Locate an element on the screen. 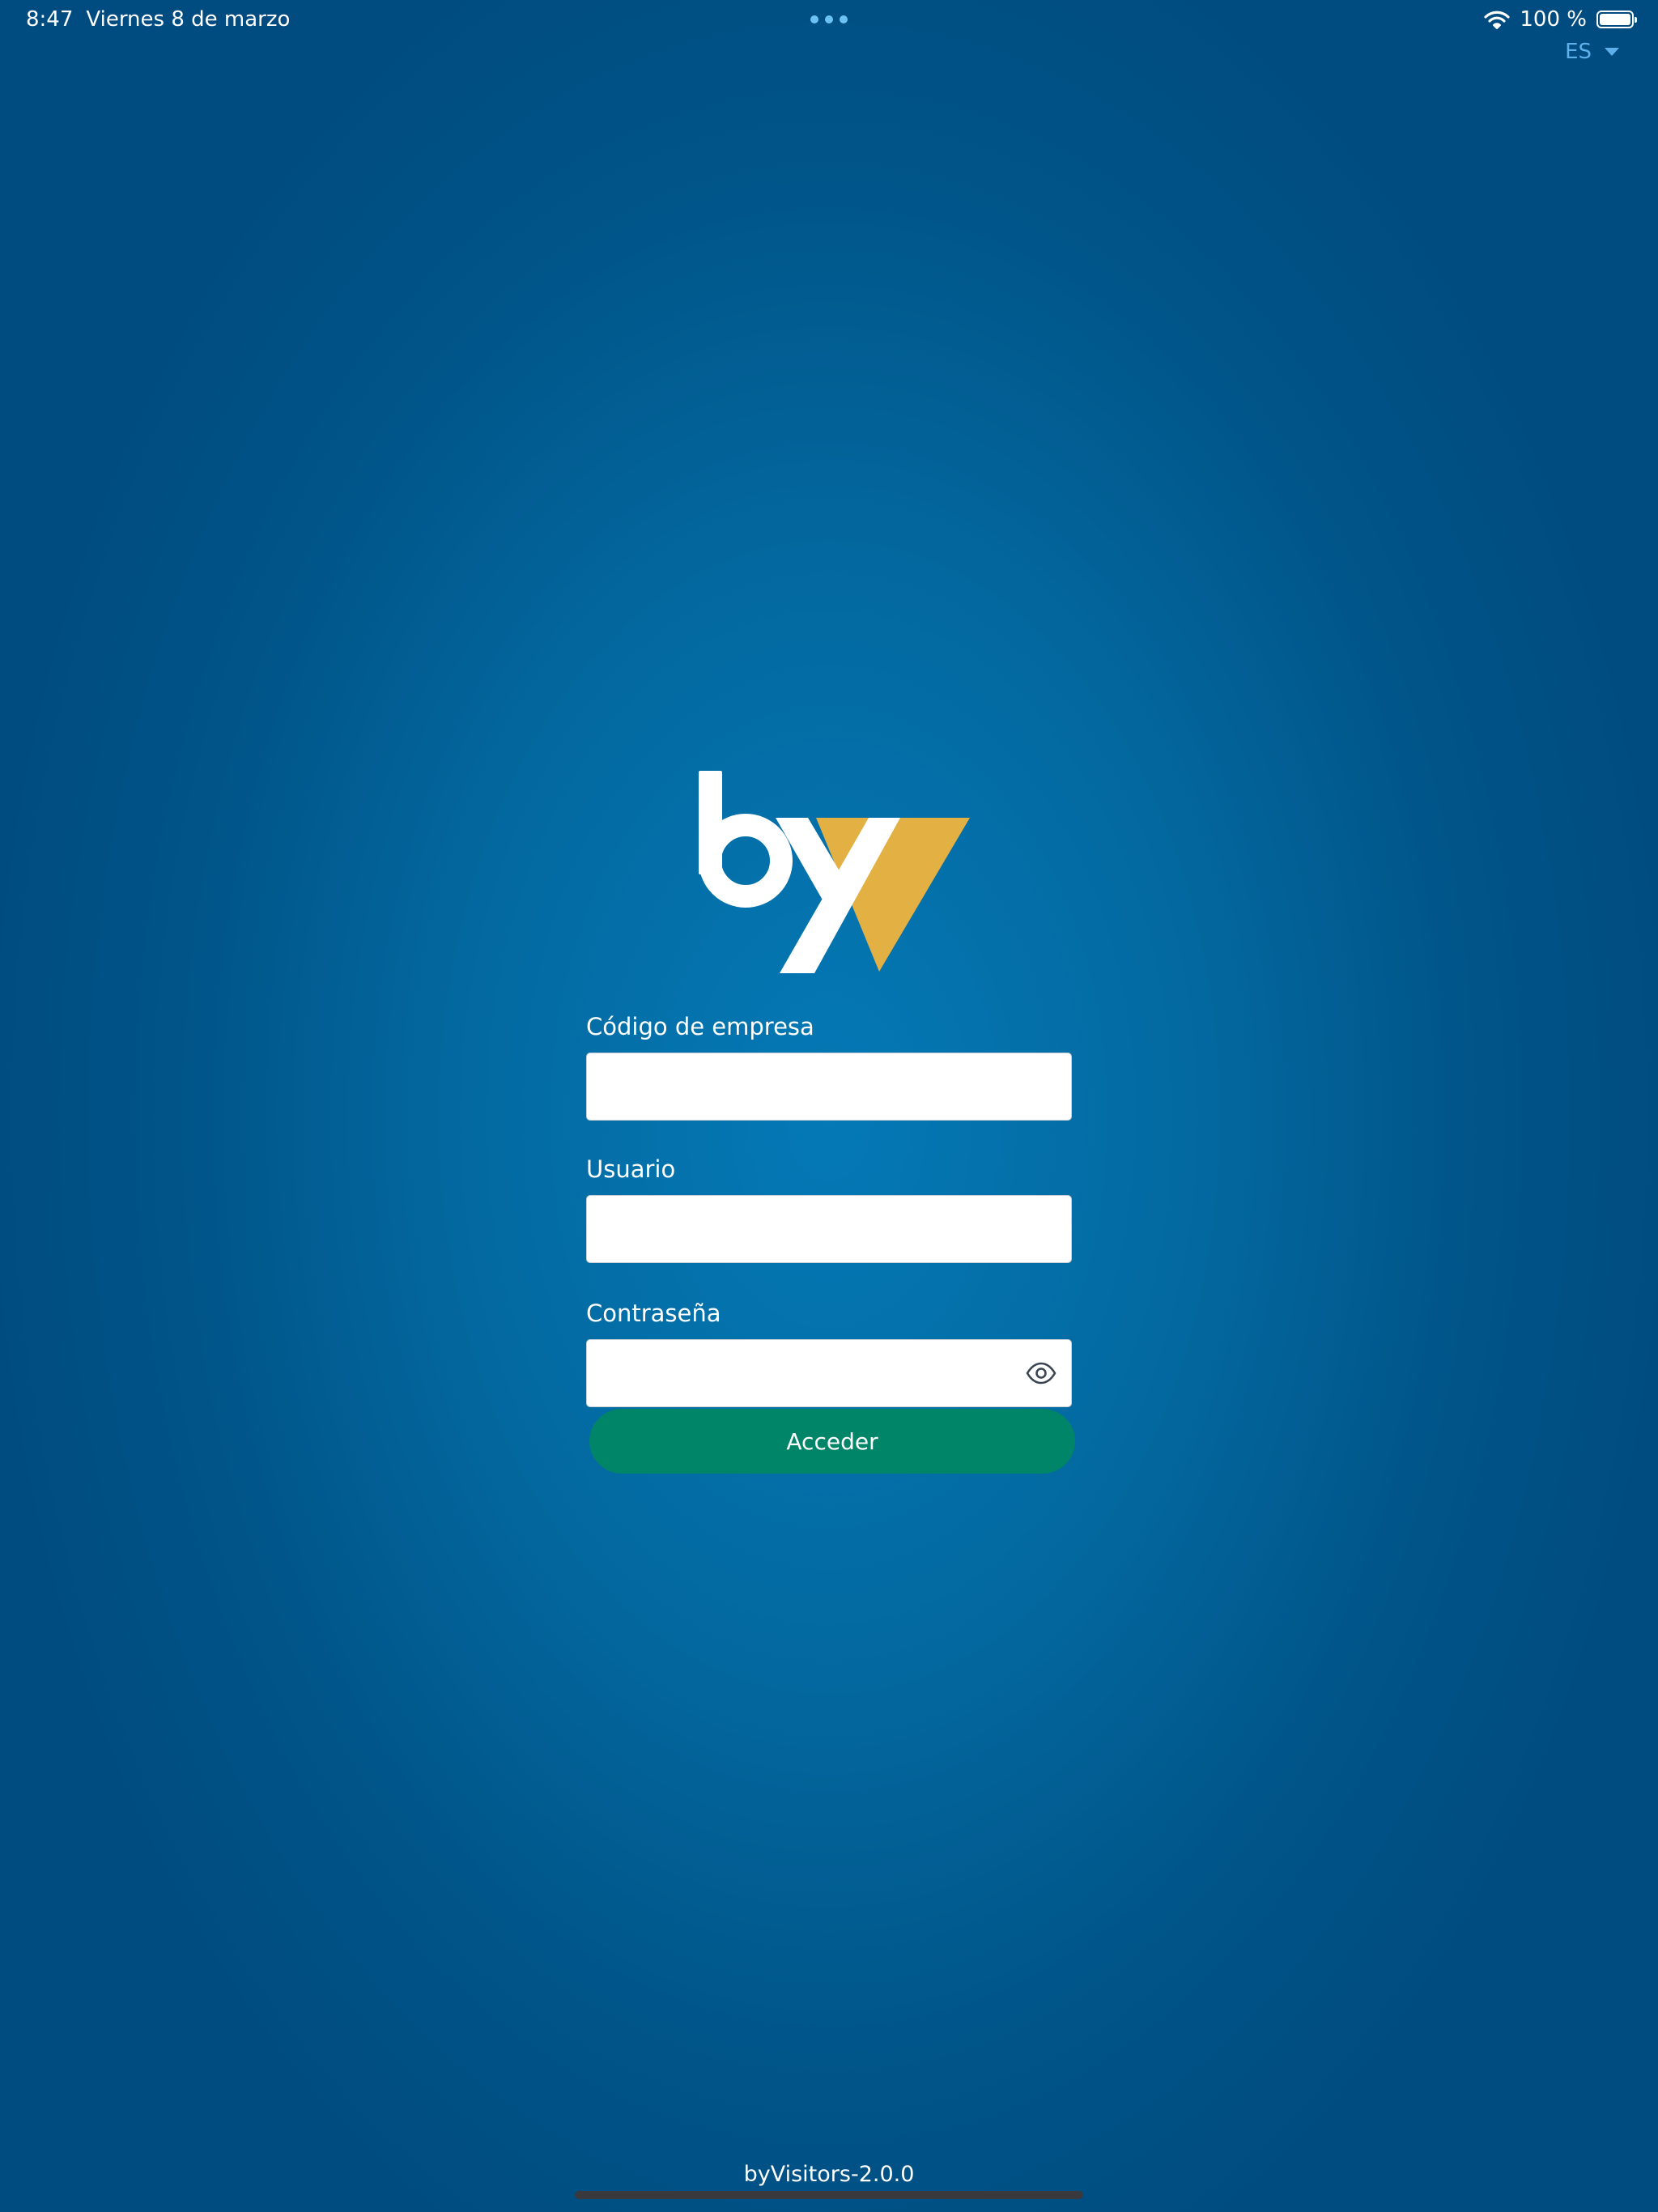  language-selector: ES is located at coordinates (1592, 52).